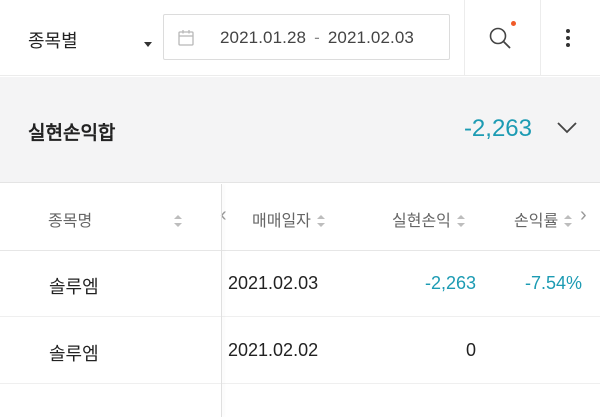 The height and width of the screenshot is (417, 600). I want to click on header-name: 종목명, so click(115, 219).